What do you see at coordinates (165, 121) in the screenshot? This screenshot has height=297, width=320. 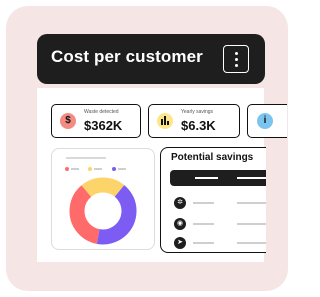 I see `bar-chart-icon` at bounding box center [165, 121].